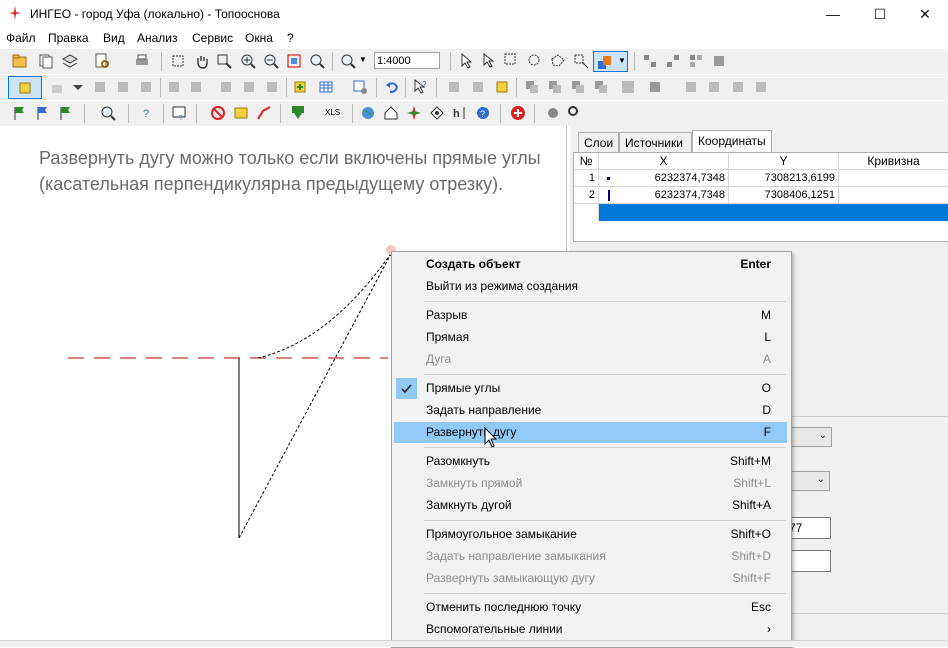  I want to click on menu-flip-arc: Развернуть дугу F, so click(590, 432).